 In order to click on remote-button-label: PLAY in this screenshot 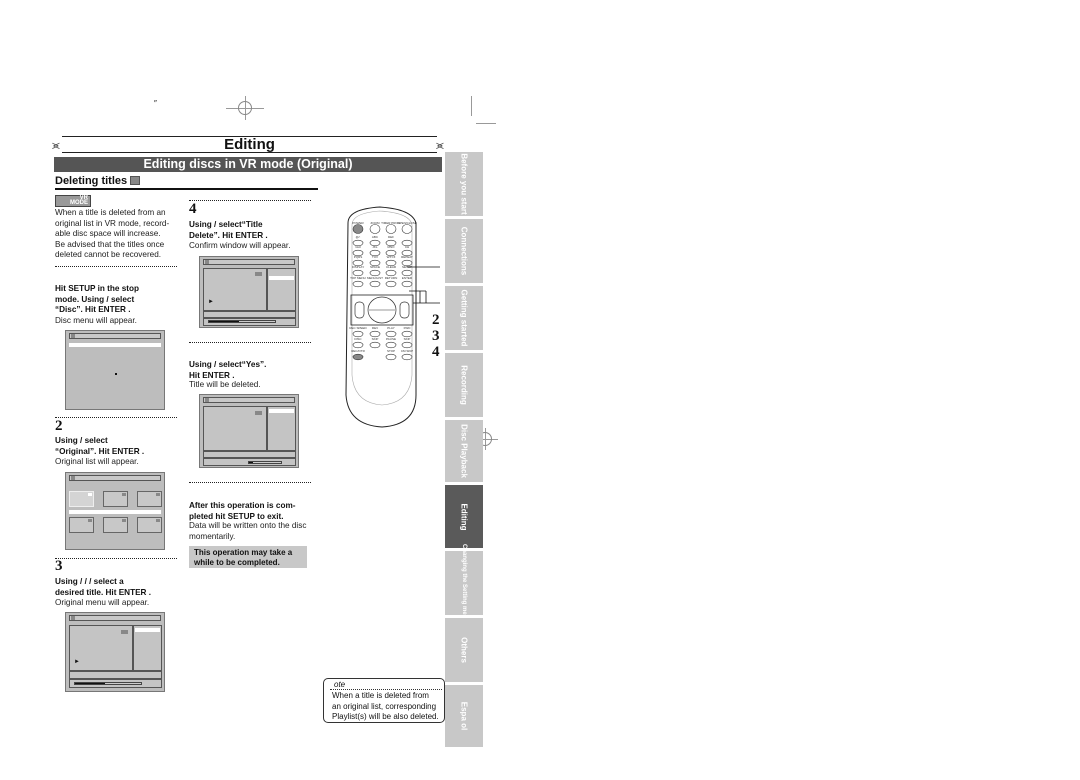, I will do `click(390, 328)`.